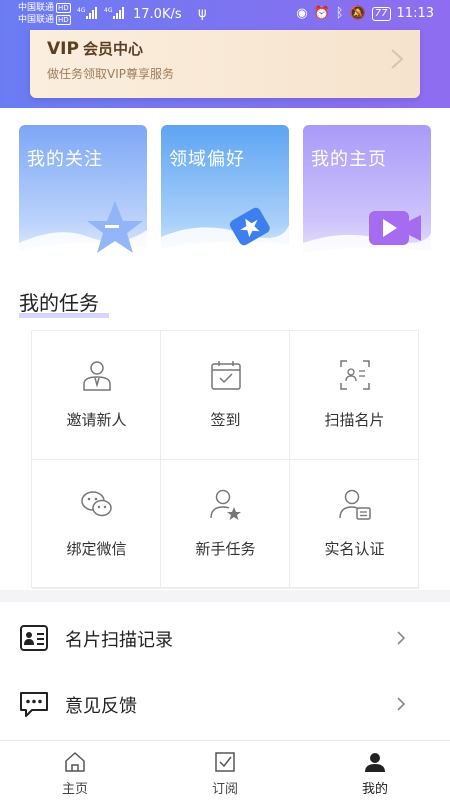 This screenshot has width=450, height=800. What do you see at coordinates (374, 789) in the screenshot?
I see `tab-label: 我的` at bounding box center [374, 789].